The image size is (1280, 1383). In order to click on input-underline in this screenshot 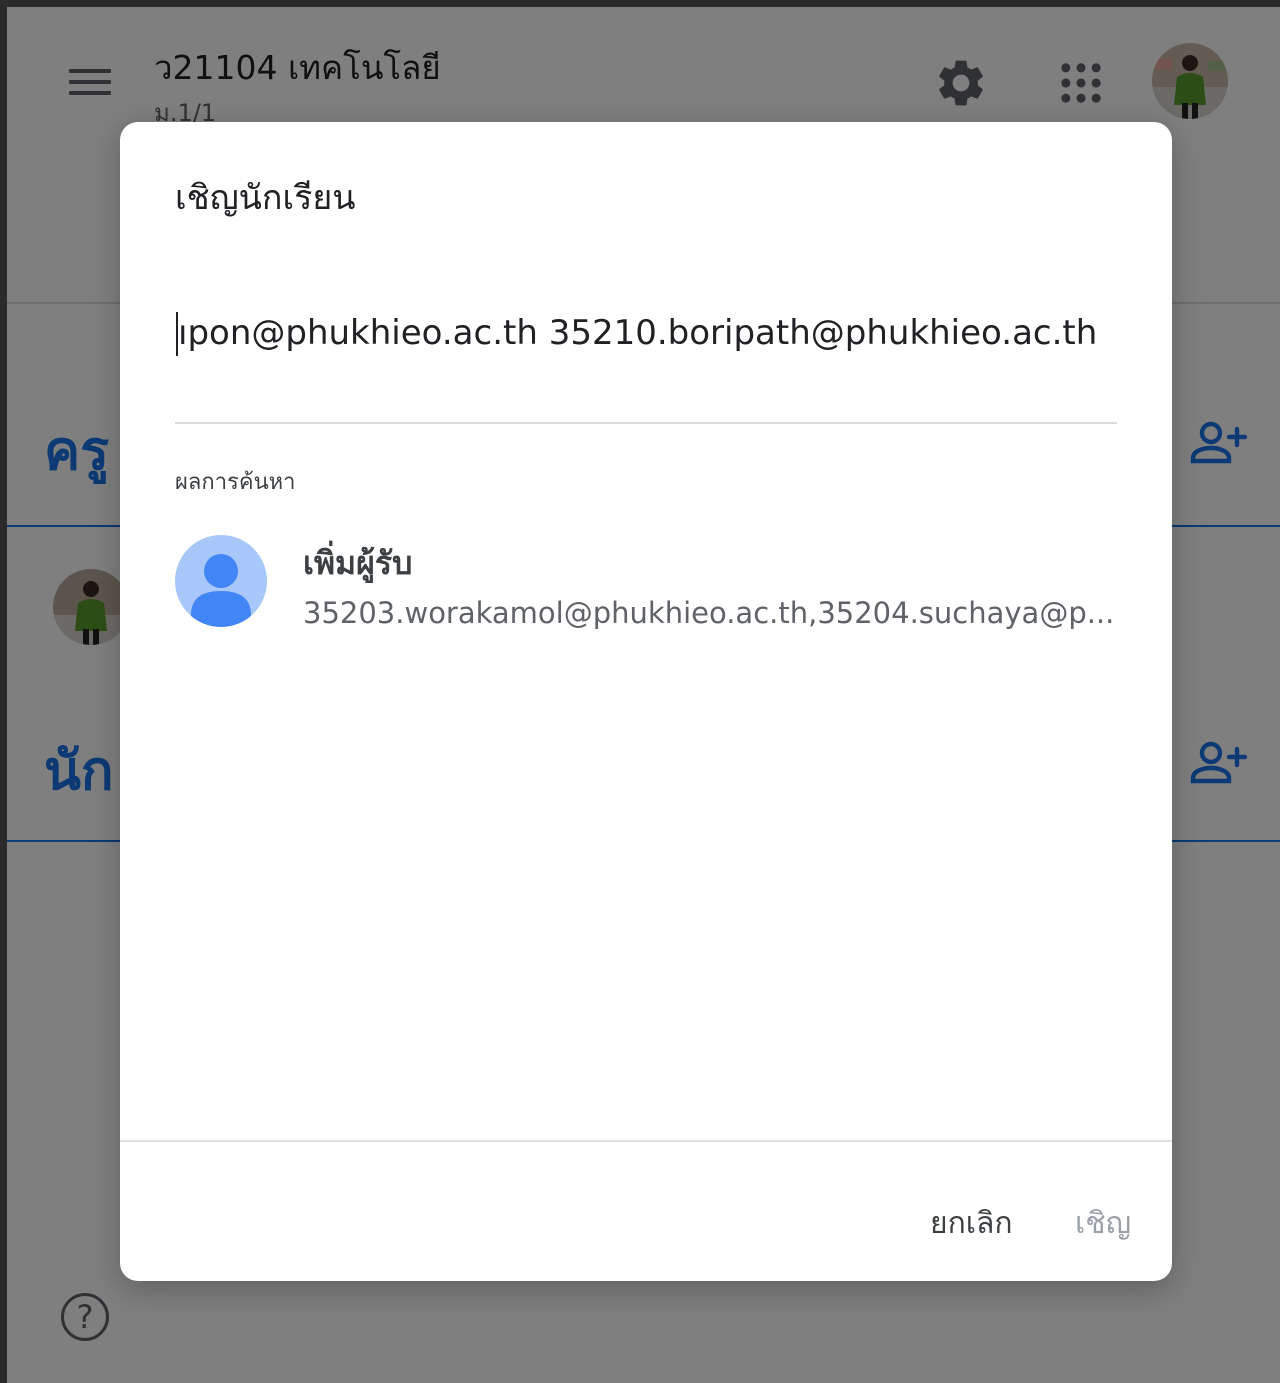, I will do `click(646, 423)`.